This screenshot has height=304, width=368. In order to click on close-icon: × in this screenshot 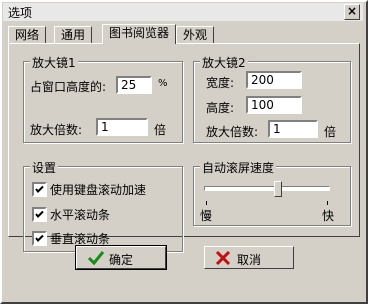, I will do `click(352, 11)`.